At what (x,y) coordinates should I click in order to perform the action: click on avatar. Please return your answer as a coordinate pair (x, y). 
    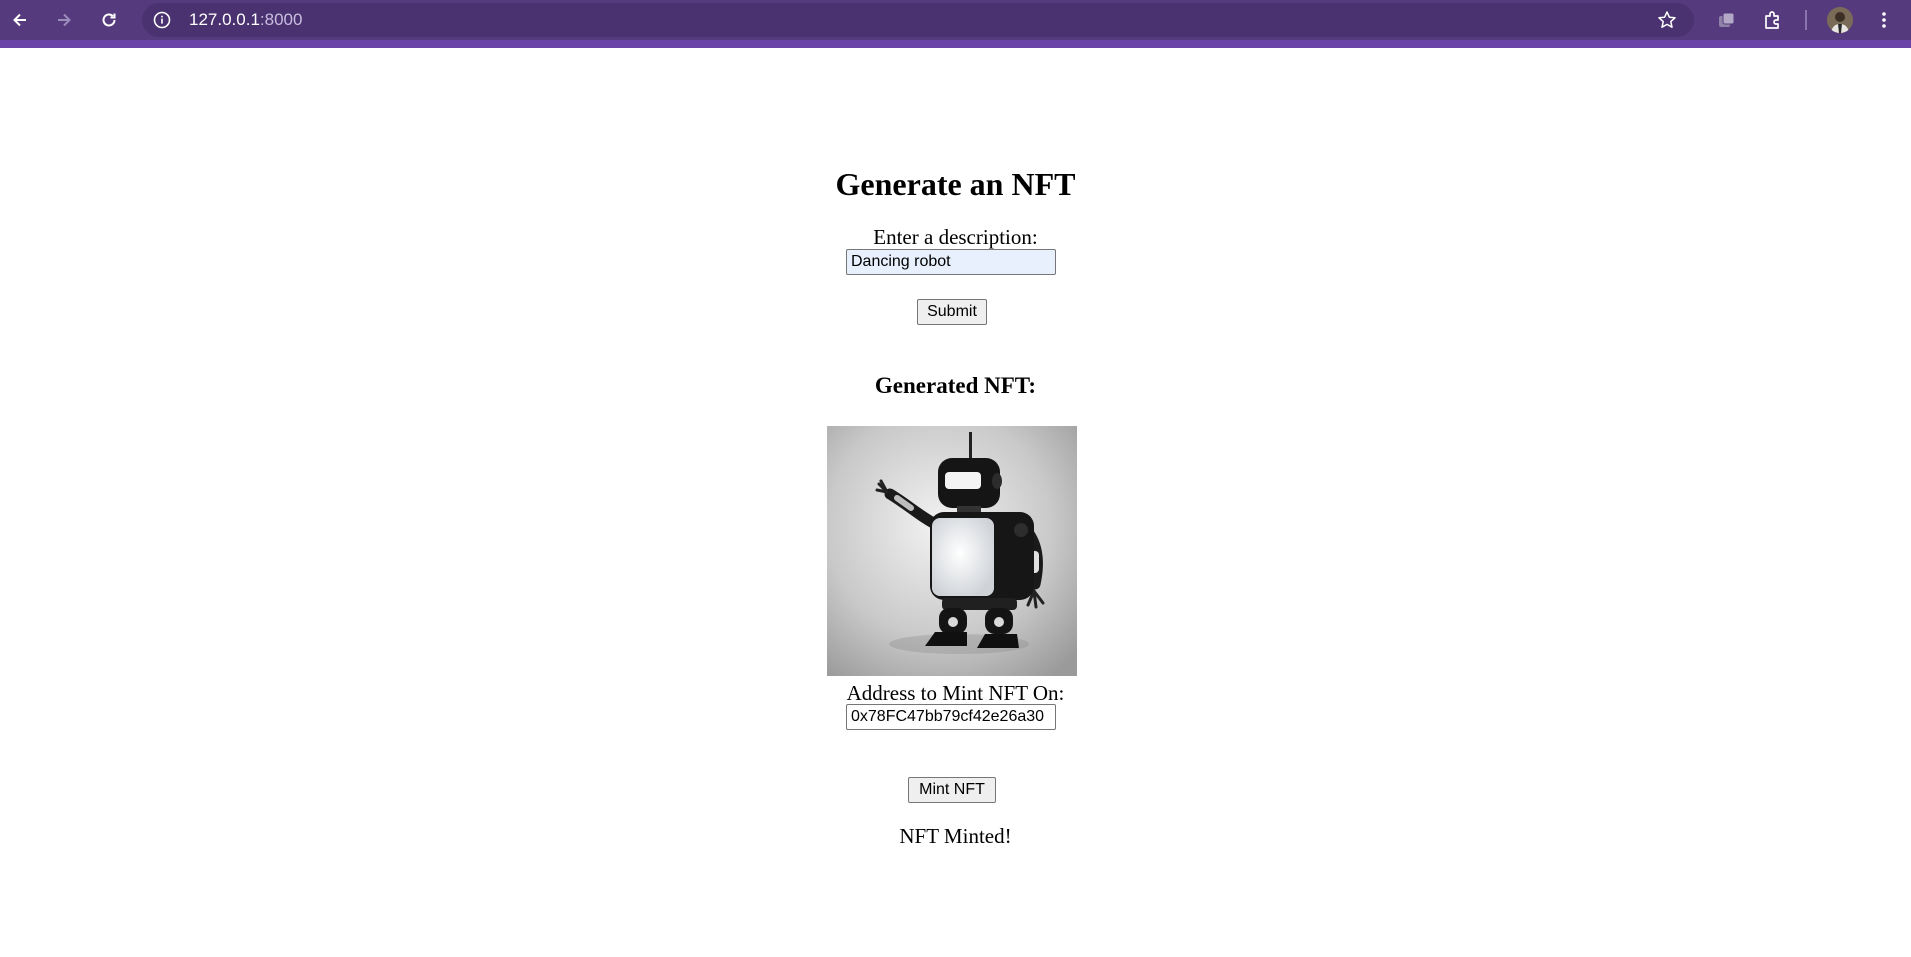
    Looking at the image, I should click on (1840, 20).